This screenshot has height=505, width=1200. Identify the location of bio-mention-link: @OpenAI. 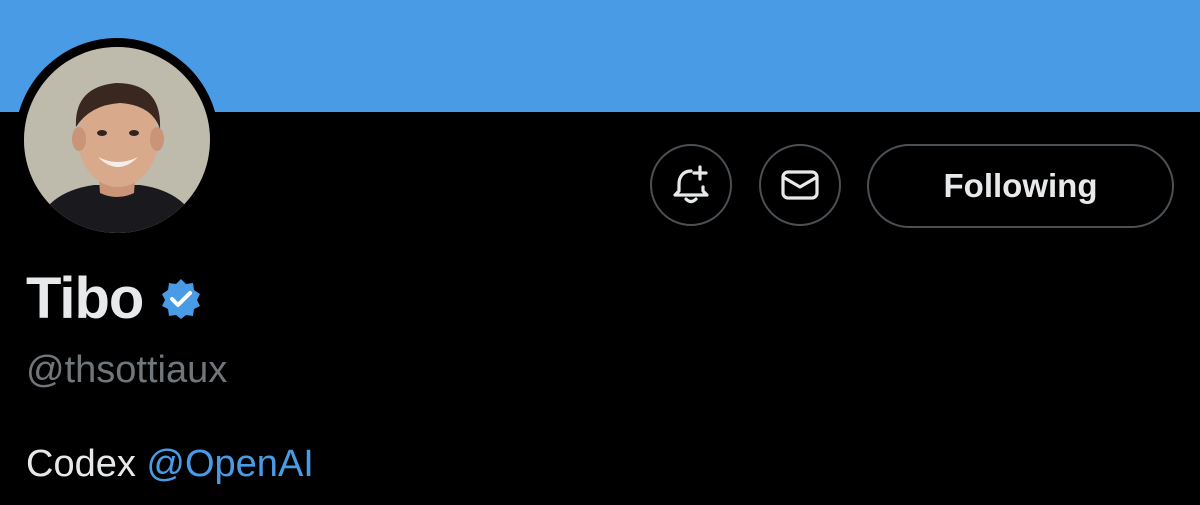
(229, 464).